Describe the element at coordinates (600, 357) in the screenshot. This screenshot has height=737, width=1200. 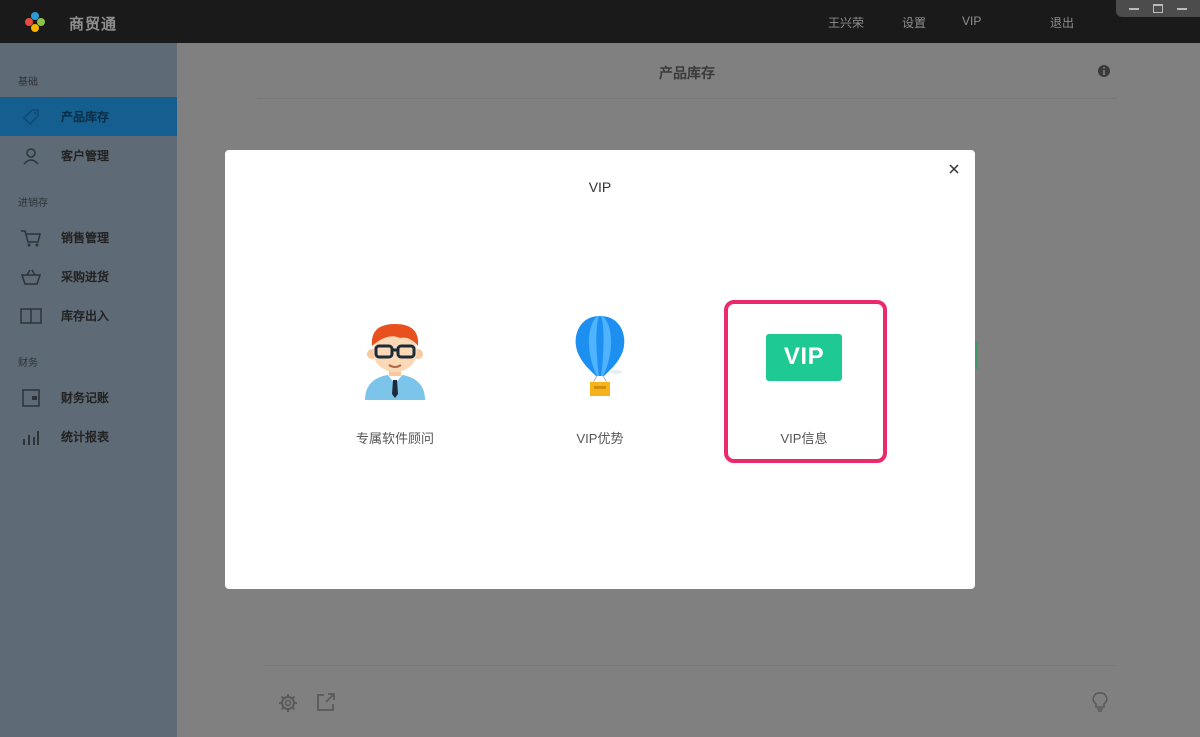
I see `hot-air-balloon-icon` at that location.